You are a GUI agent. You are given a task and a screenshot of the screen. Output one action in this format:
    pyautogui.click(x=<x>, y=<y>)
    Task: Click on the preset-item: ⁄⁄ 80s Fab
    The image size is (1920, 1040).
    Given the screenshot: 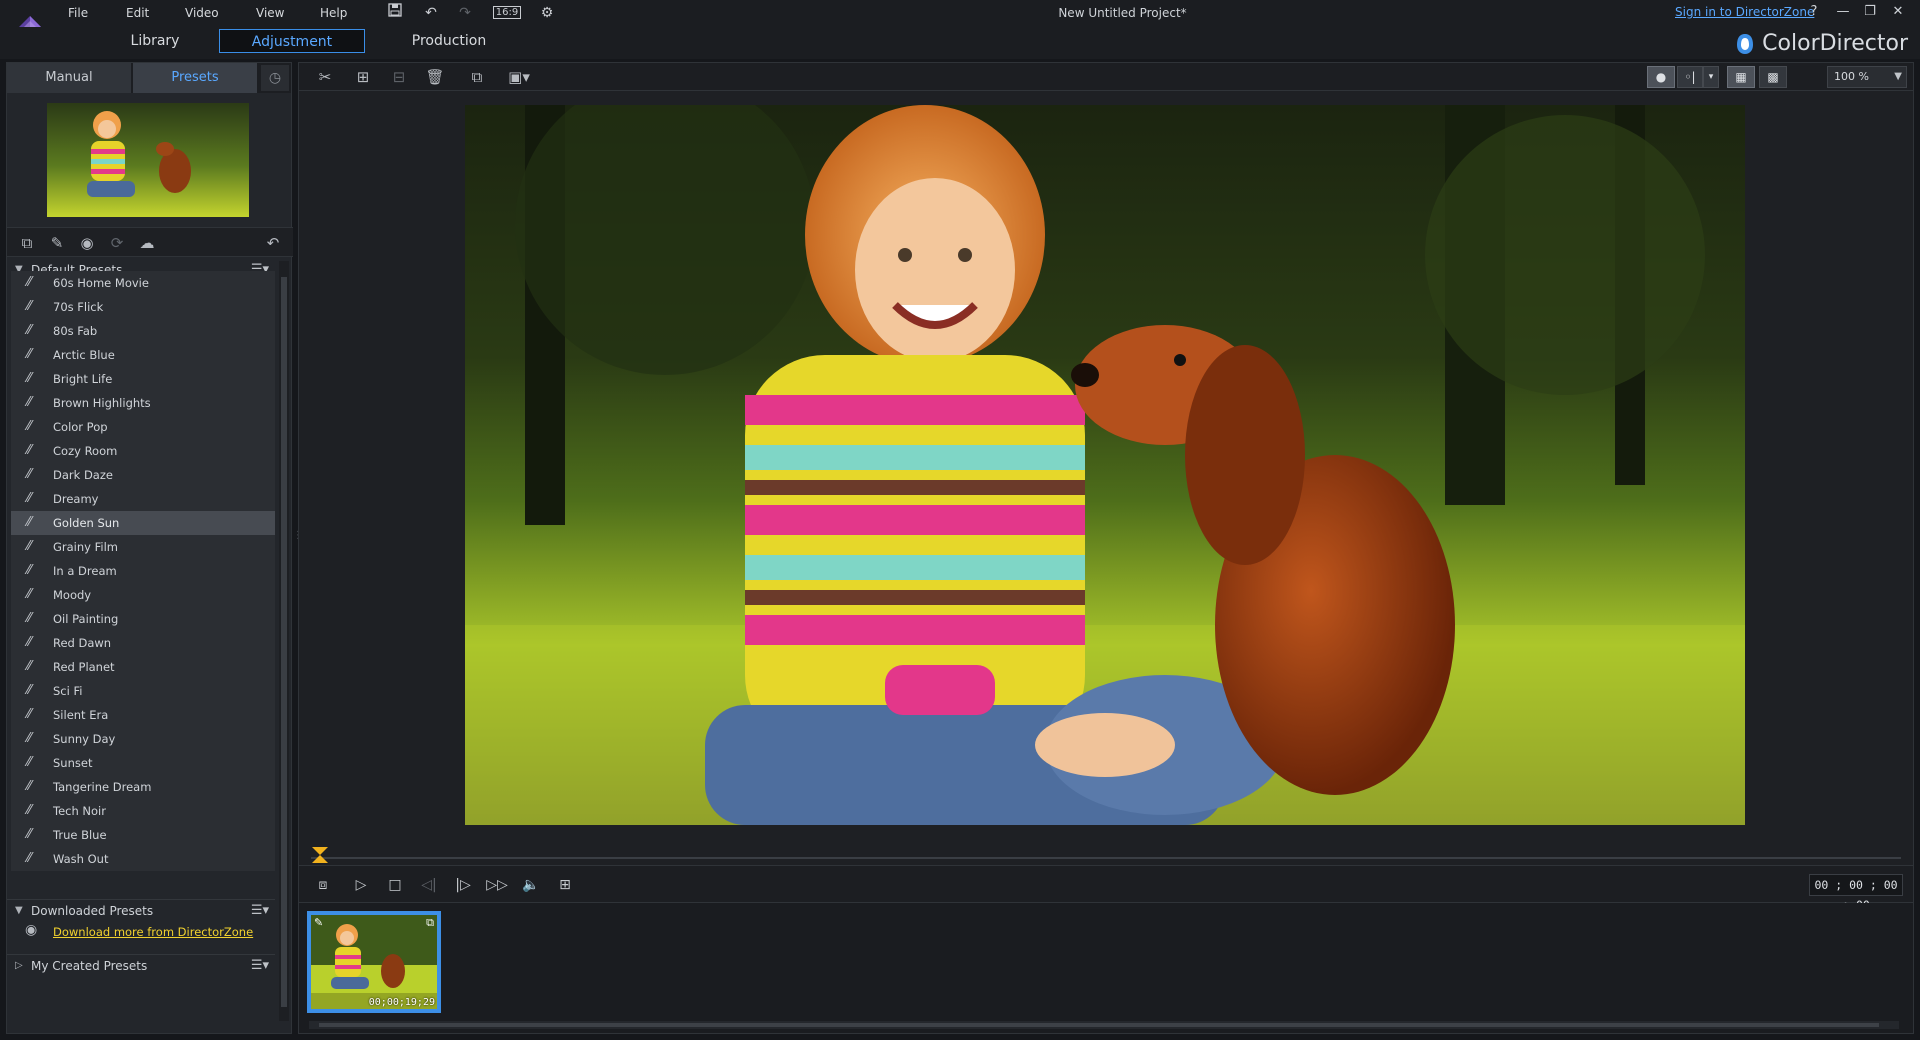 What is the action you would take?
    pyautogui.click(x=143, y=331)
    